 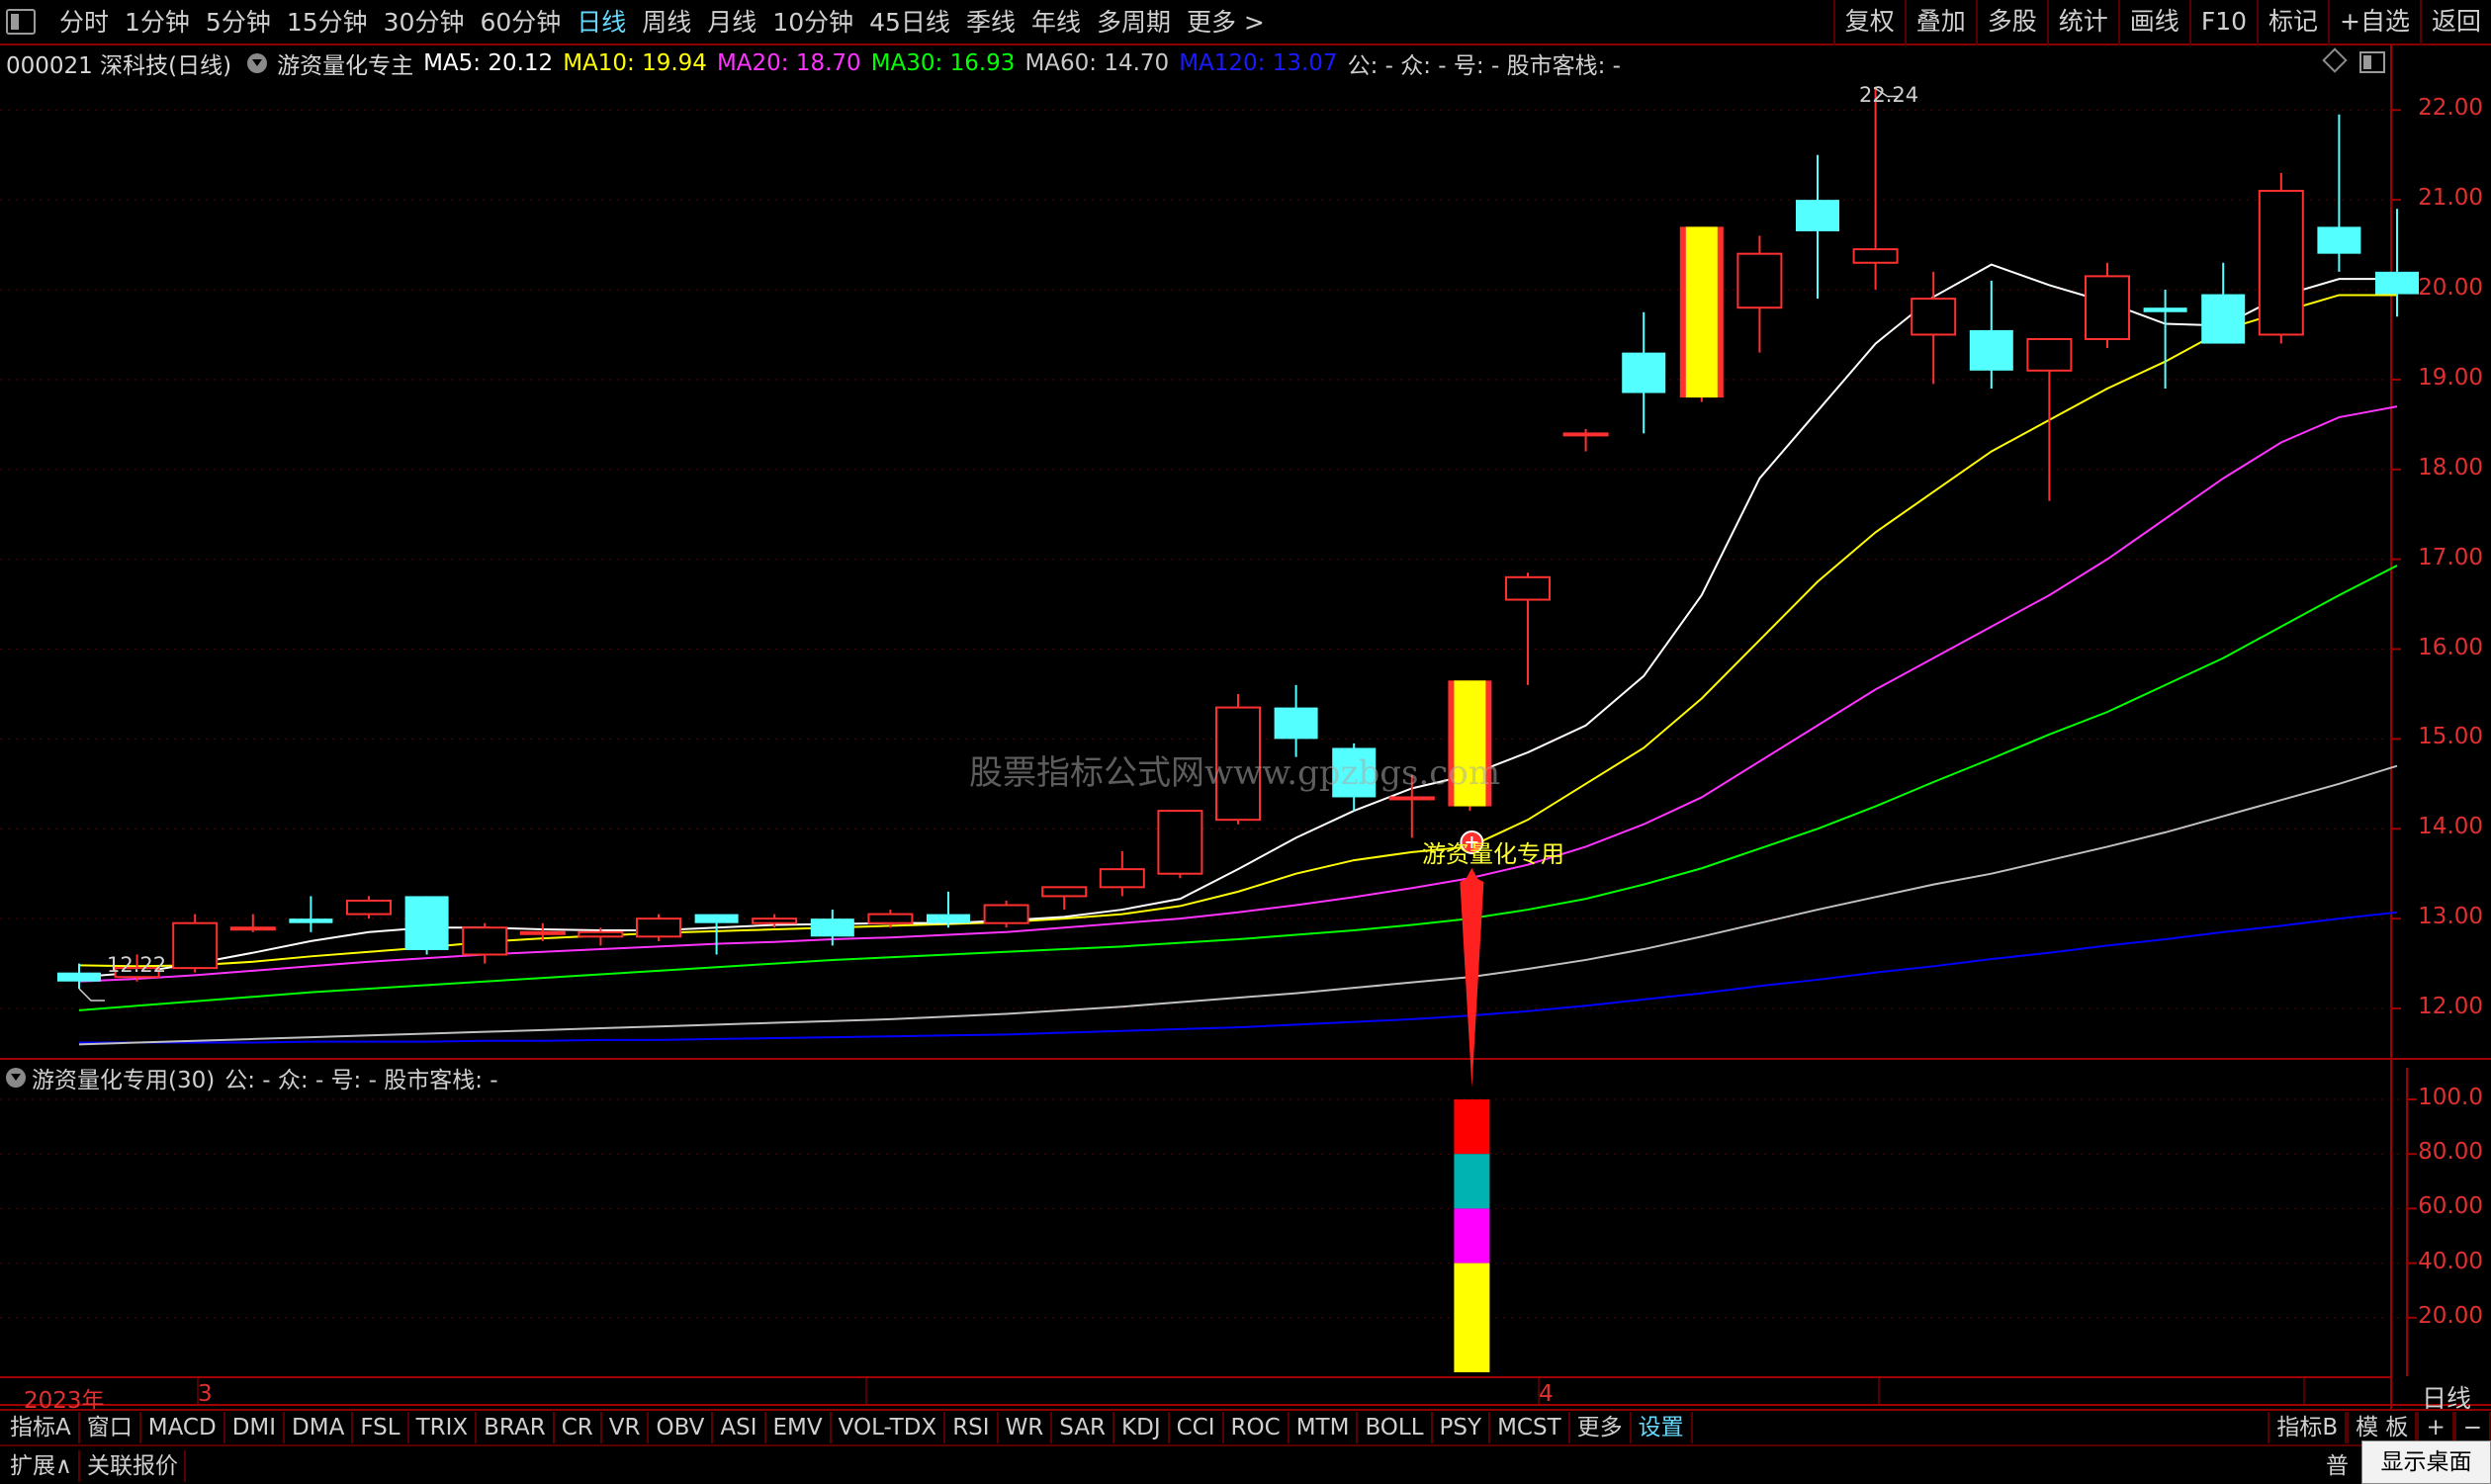 What do you see at coordinates (739, 1427) in the screenshot?
I see `indicator-tab-10: ASI` at bounding box center [739, 1427].